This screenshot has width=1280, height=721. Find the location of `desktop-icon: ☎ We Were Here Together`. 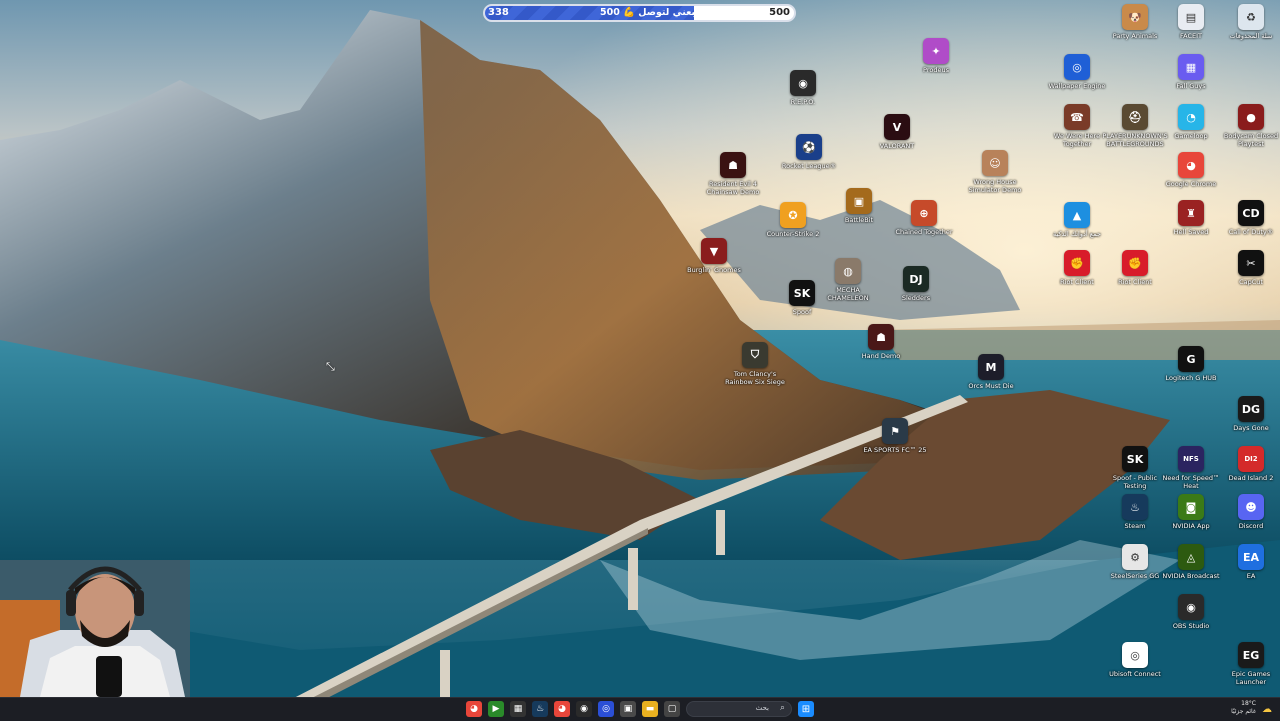

desktop-icon: ☎ We Were Here Together is located at coordinates (1077, 126).